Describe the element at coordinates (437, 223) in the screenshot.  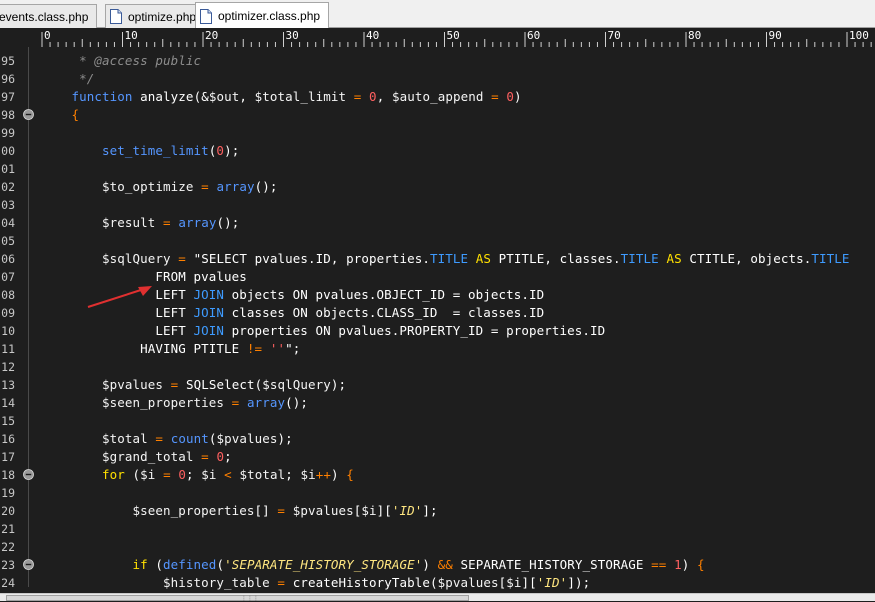
I see `code-line: 04 $result = array();` at that location.